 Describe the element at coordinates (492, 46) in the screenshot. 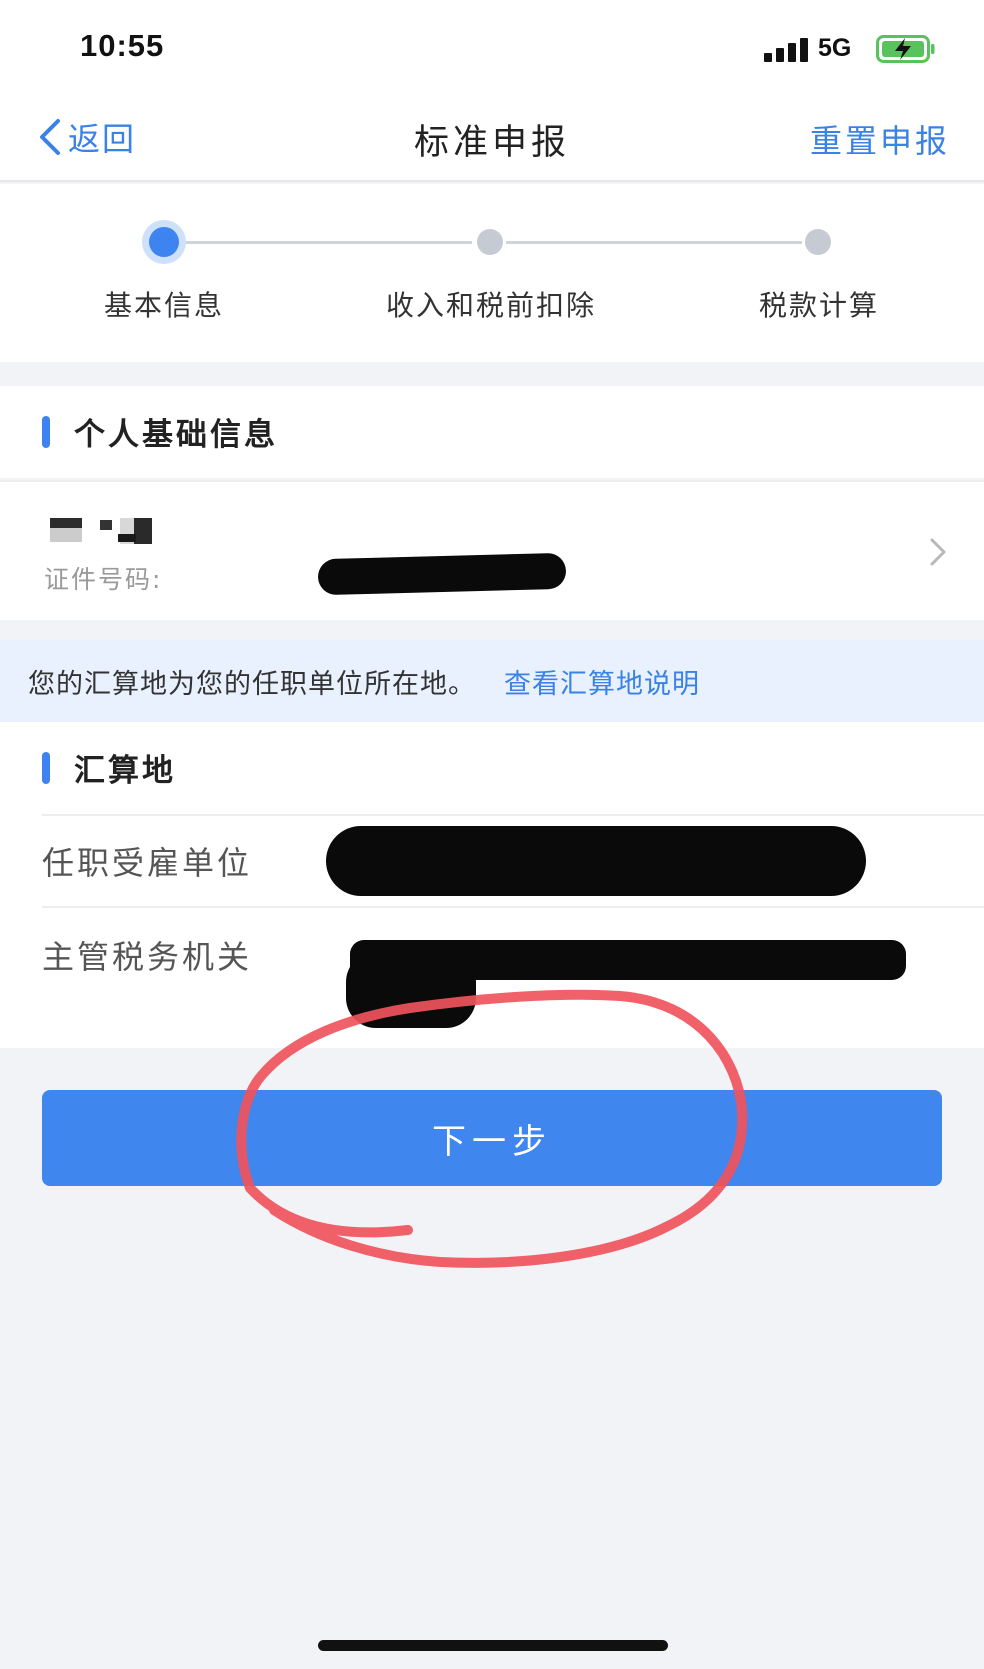

I see `status-bar: 10:55 5G` at that location.